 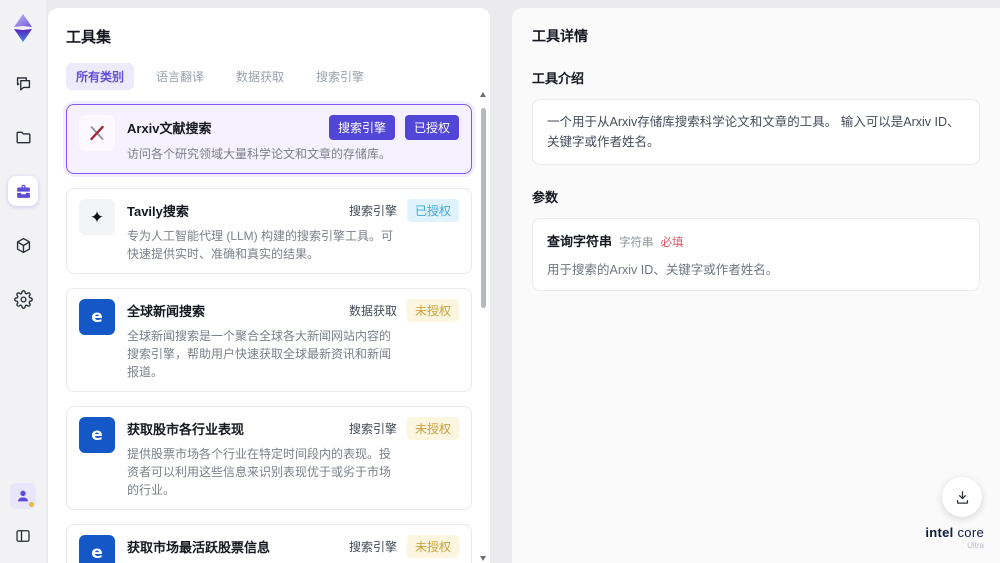 I want to click on tavily-sparkle-icon: ✦, so click(x=97, y=217).